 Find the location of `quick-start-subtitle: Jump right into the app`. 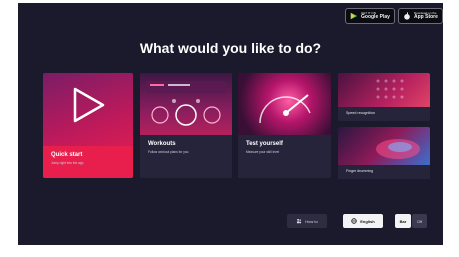

quick-start-subtitle: Jump right into the app is located at coordinates (67, 163).